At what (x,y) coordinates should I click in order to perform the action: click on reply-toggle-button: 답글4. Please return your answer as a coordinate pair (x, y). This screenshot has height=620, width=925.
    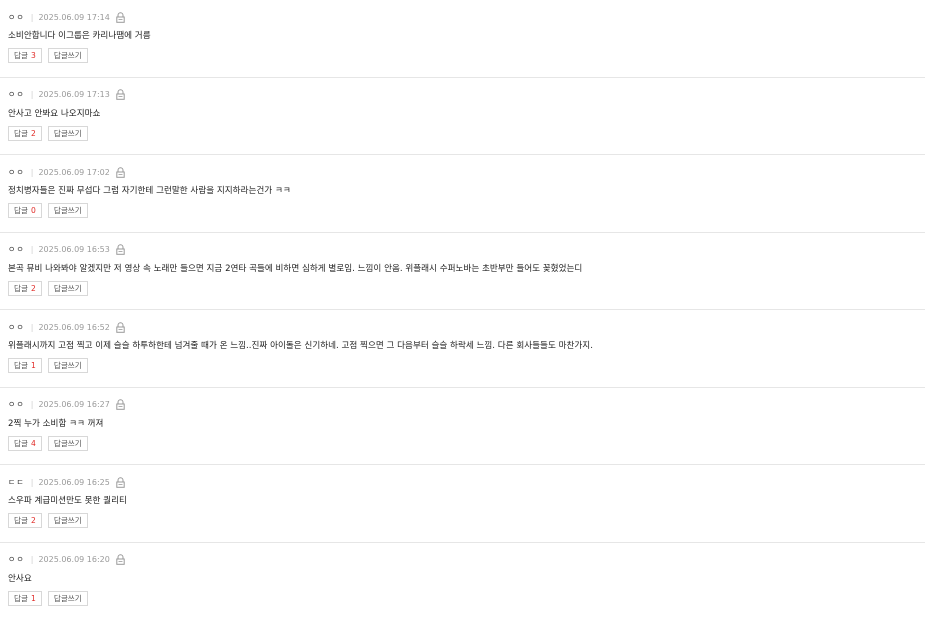
    Looking at the image, I should click on (25, 443).